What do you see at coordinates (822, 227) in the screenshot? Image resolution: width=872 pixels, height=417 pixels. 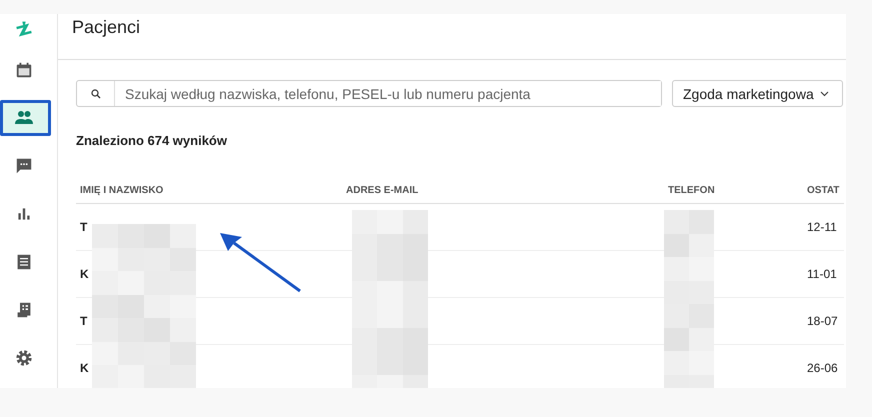 I see `table-cell: 12-11` at bounding box center [822, 227].